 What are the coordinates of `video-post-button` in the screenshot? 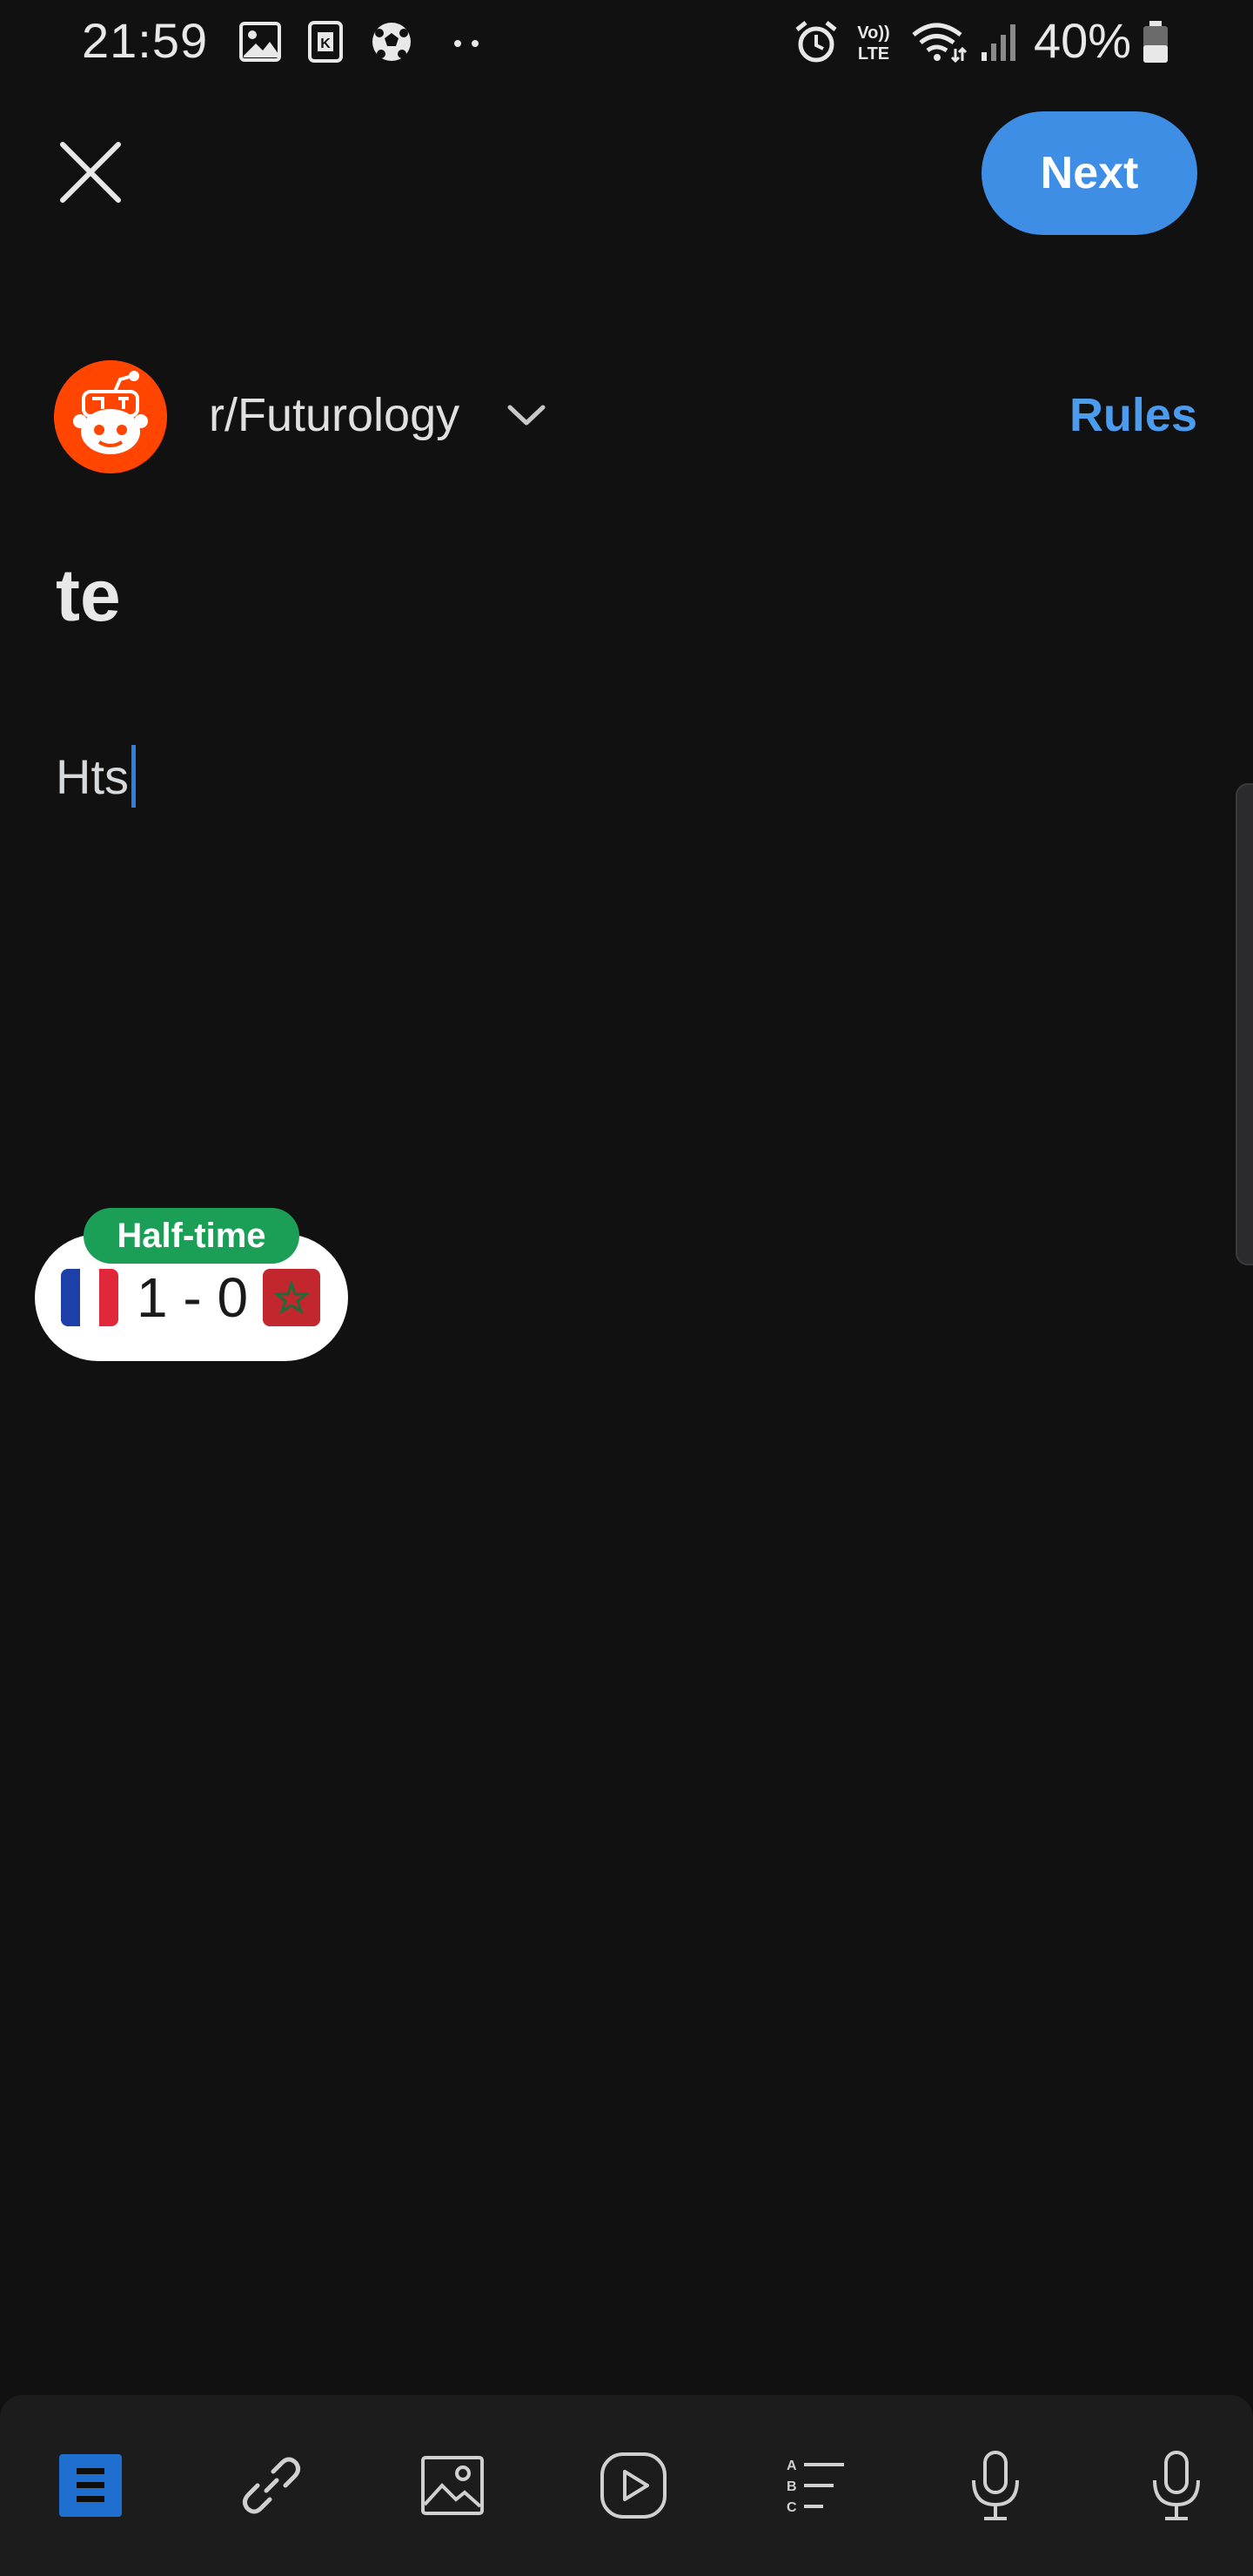 It's located at (633, 2485).